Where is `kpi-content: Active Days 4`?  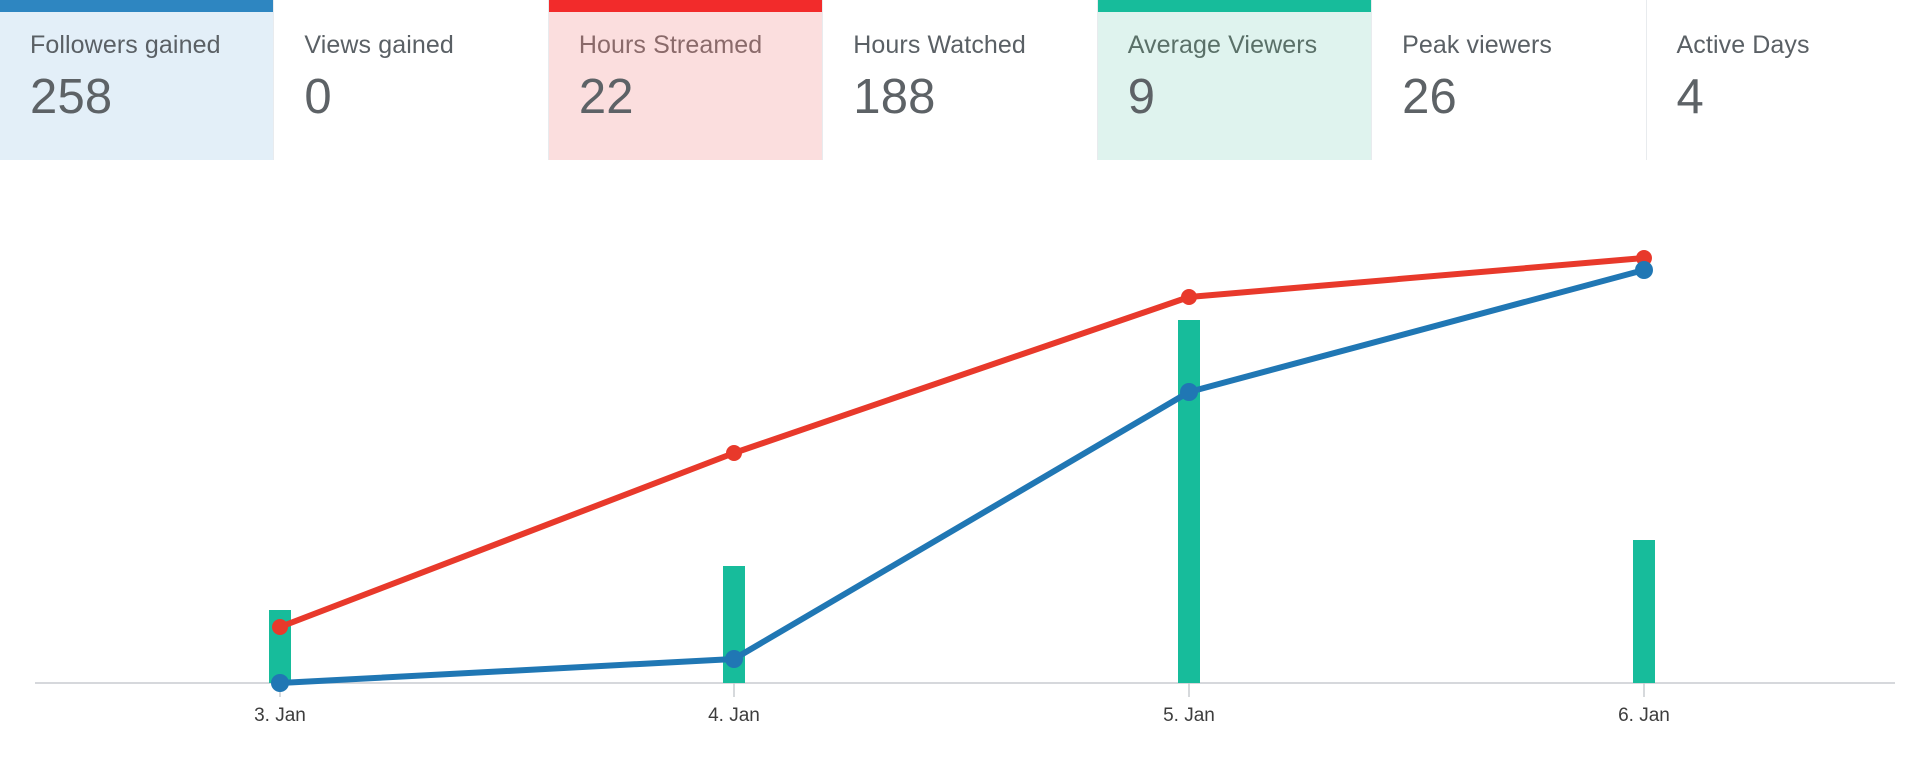 kpi-content: Active Days 4 is located at coordinates (1783, 86).